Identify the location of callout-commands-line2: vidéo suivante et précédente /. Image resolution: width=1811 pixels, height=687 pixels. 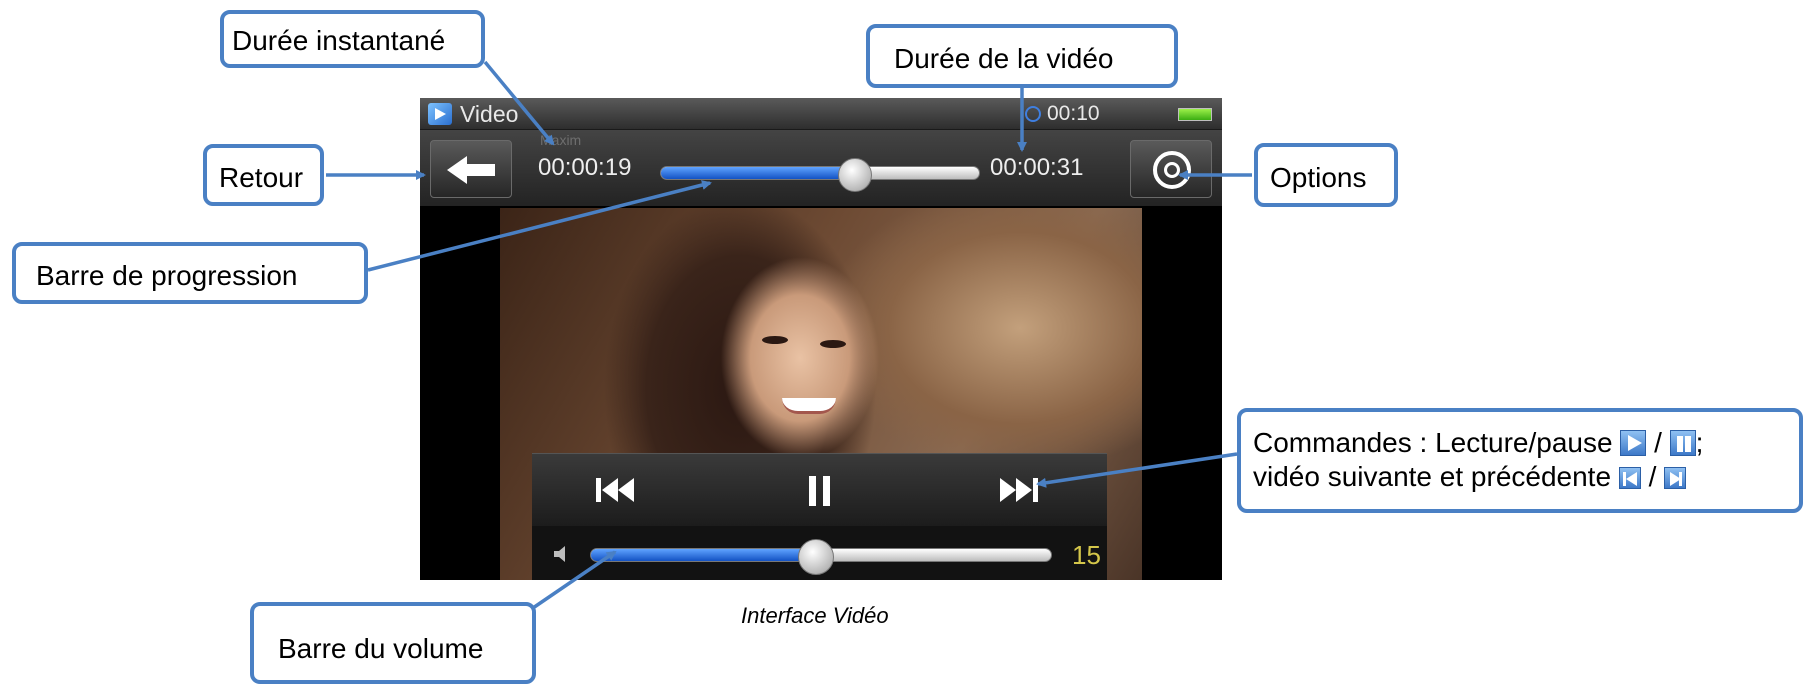
(1526, 477).